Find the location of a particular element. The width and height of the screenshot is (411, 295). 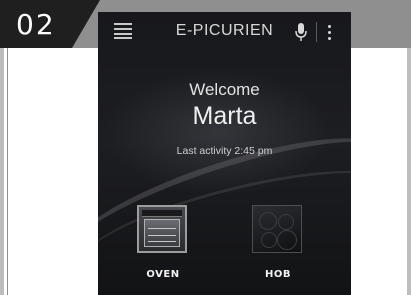

oven-label: OVEN is located at coordinates (163, 274).